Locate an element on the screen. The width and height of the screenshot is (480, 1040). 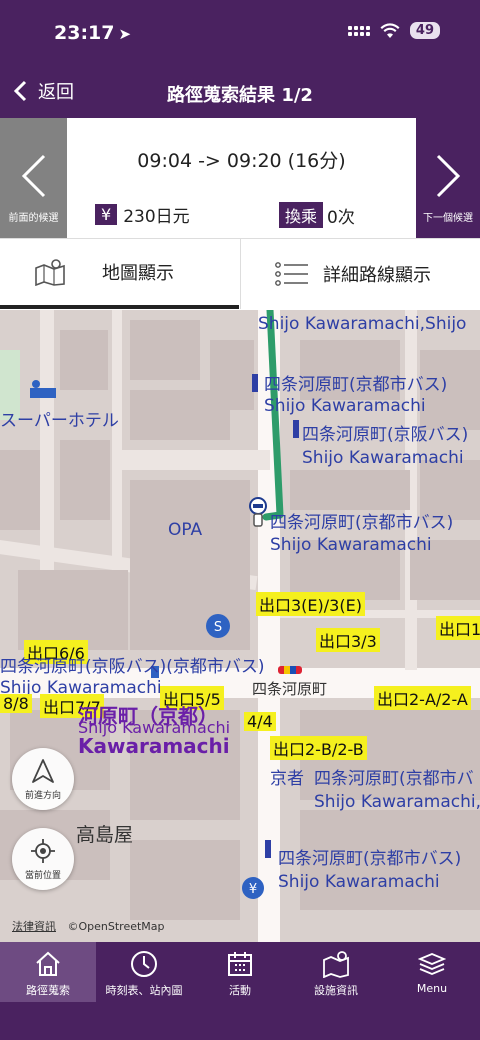
tab-detail: 詳細路線顯示 is located at coordinates (360, 274).